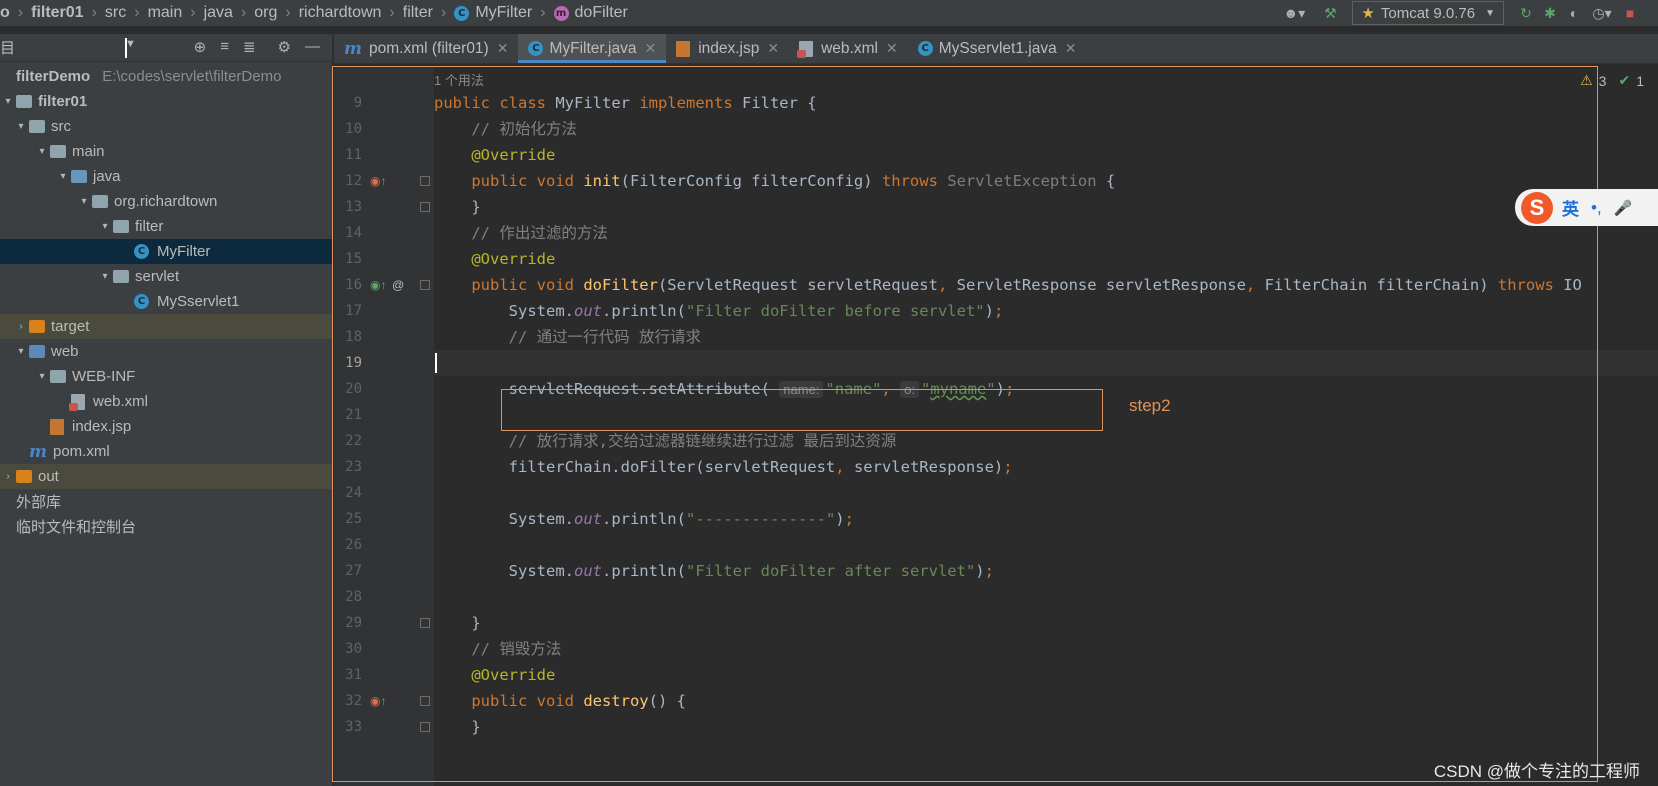  What do you see at coordinates (166, 451) in the screenshot?
I see `tree-node: m pom.xml` at bounding box center [166, 451].